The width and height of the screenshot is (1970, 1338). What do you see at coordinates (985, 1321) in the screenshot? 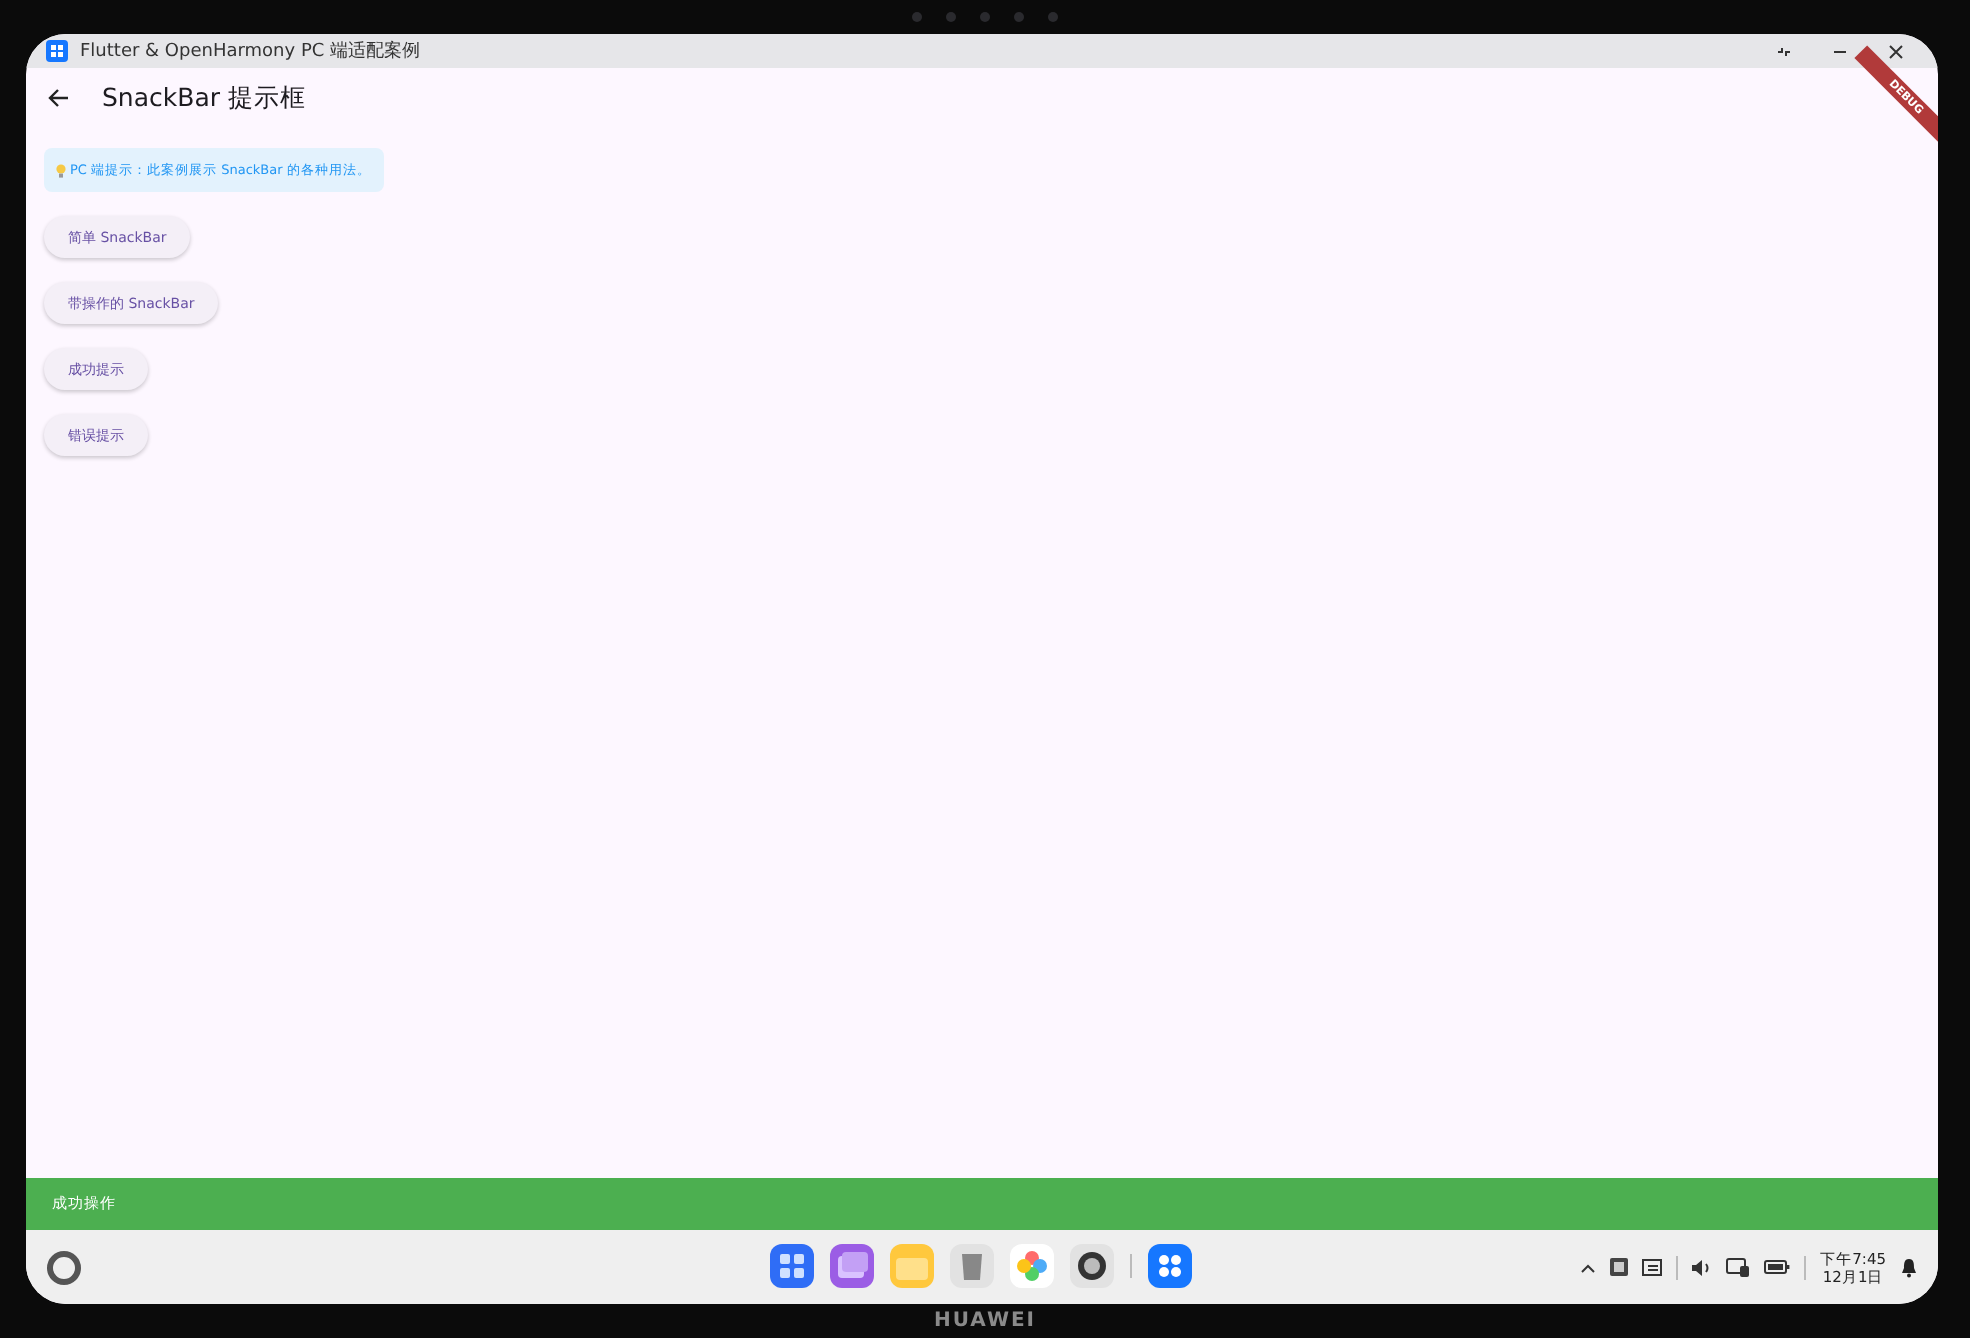
I see `device-brand: HUAWEI` at bounding box center [985, 1321].